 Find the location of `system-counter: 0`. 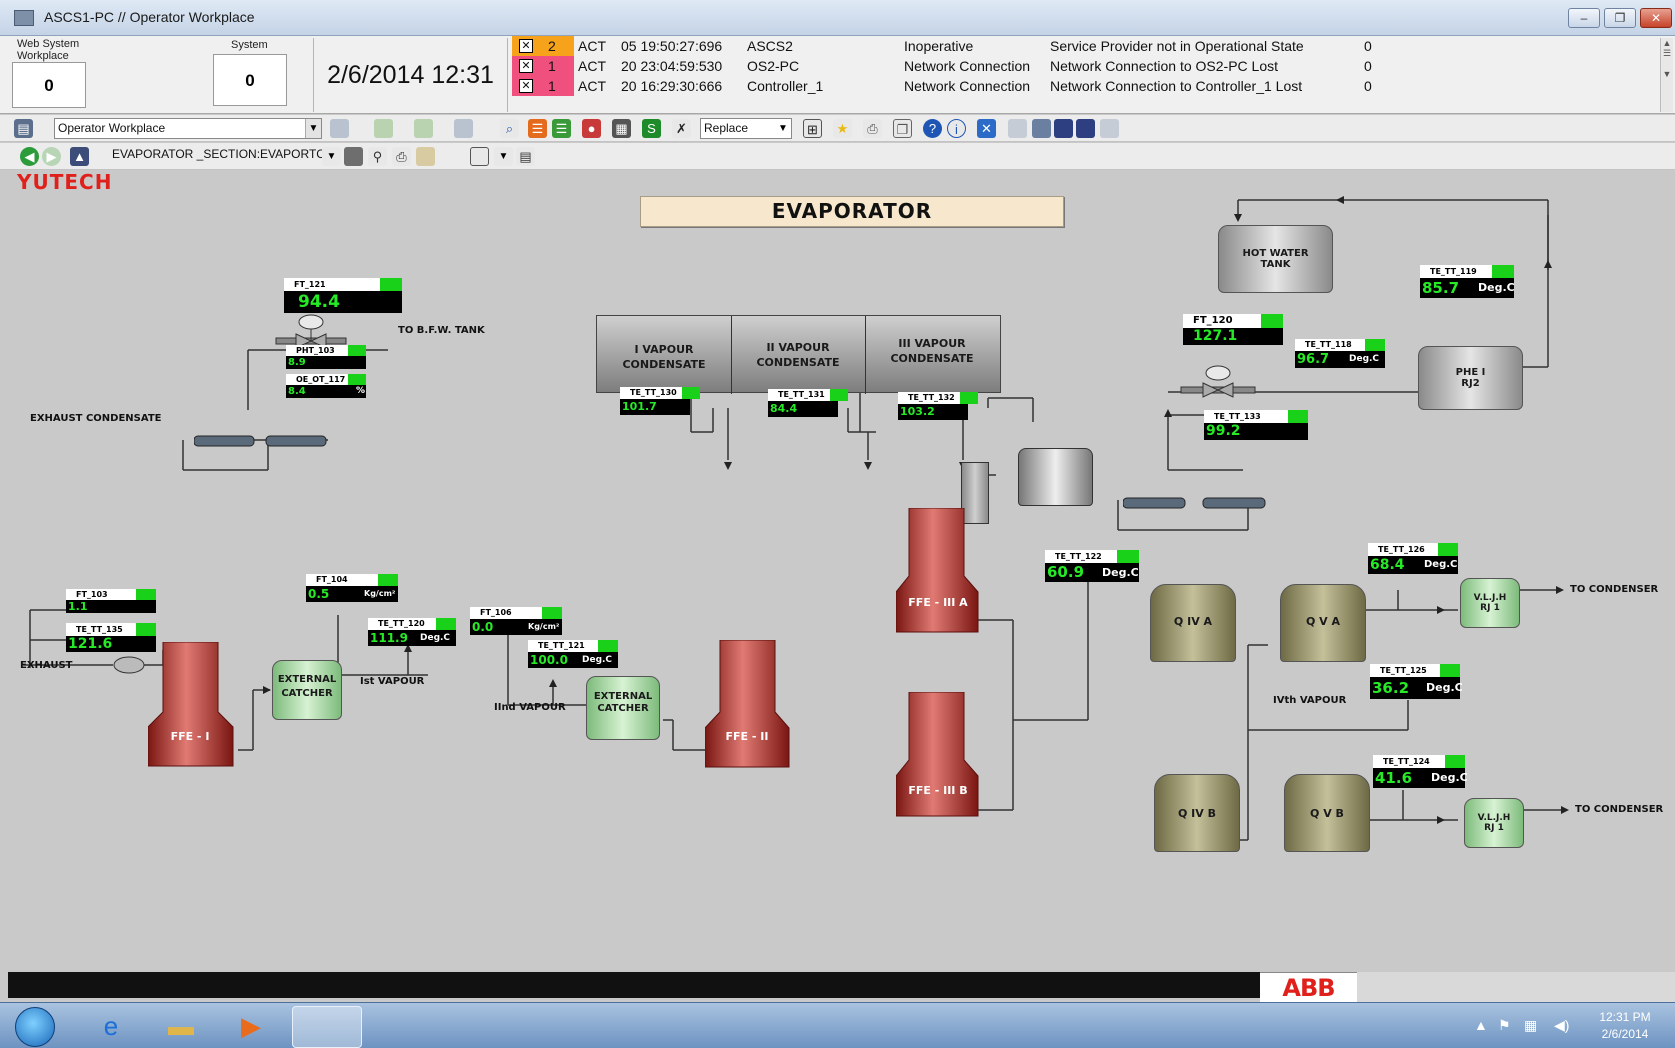

system-counter: 0 is located at coordinates (250, 80).